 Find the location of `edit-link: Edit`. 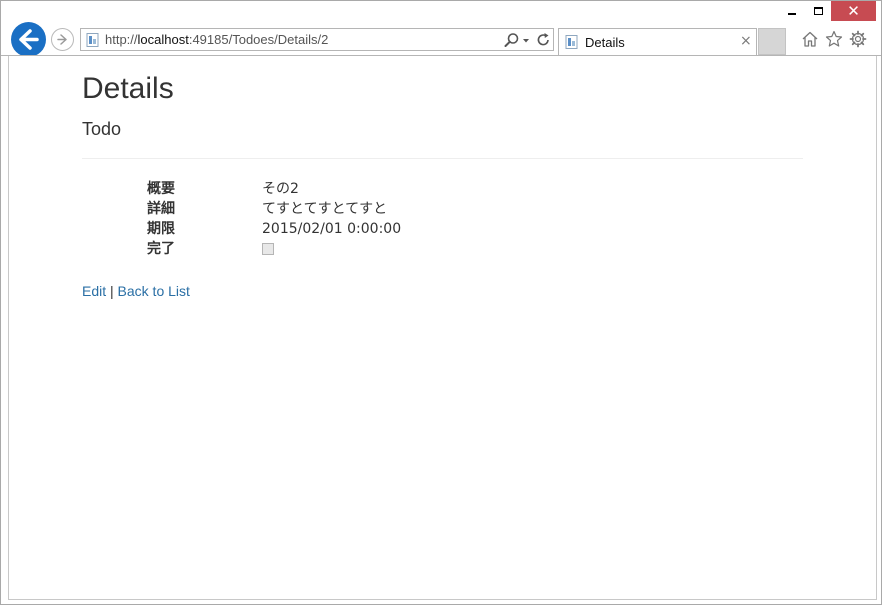

edit-link: Edit is located at coordinates (94, 291).